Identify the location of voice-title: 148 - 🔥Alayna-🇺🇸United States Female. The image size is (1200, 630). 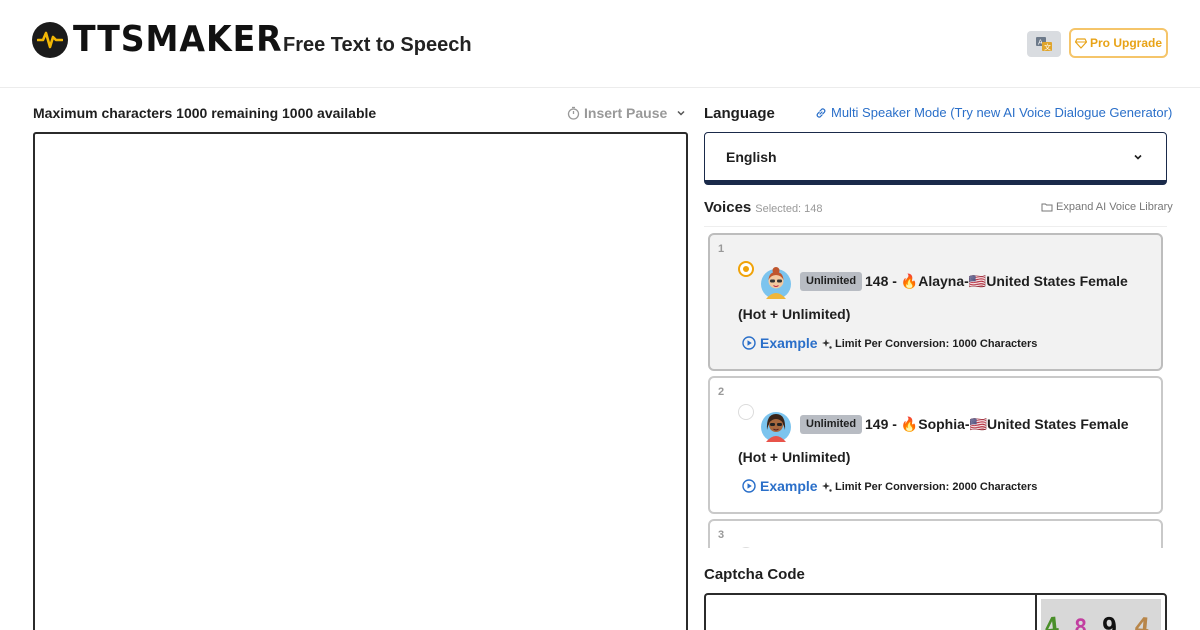
(996, 281).